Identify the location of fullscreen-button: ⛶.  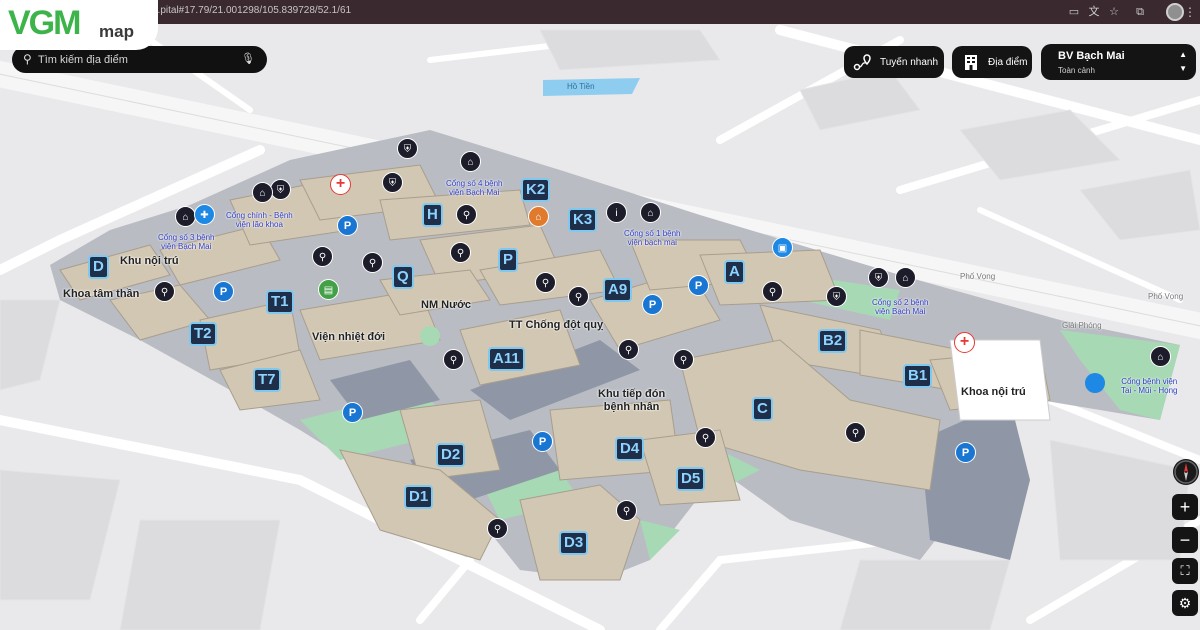
(1185, 571).